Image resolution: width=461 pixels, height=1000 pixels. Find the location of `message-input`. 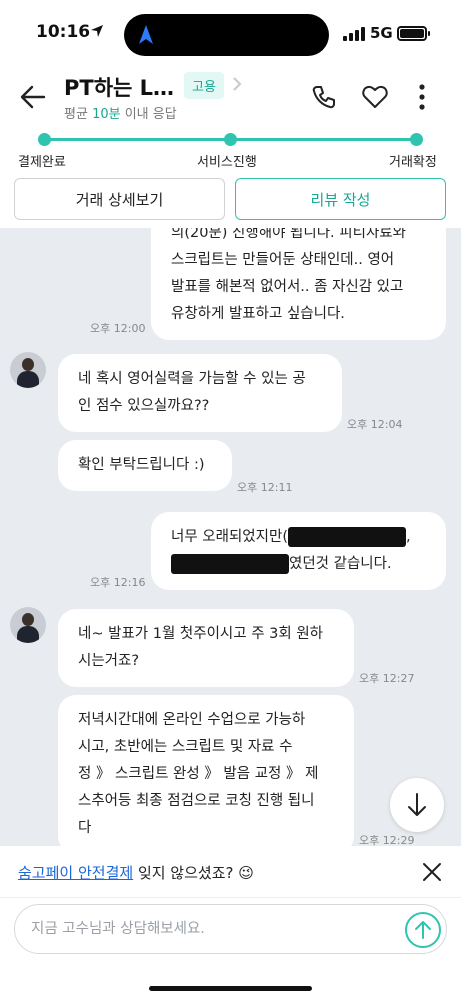

message-input is located at coordinates (211, 929).